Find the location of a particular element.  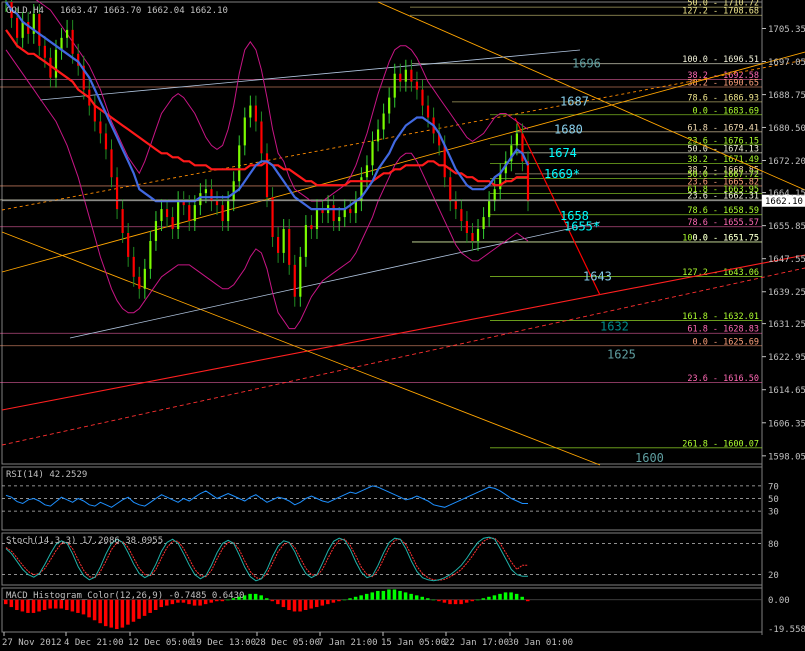

level-label-7: 1643 is located at coordinates (597, 277).